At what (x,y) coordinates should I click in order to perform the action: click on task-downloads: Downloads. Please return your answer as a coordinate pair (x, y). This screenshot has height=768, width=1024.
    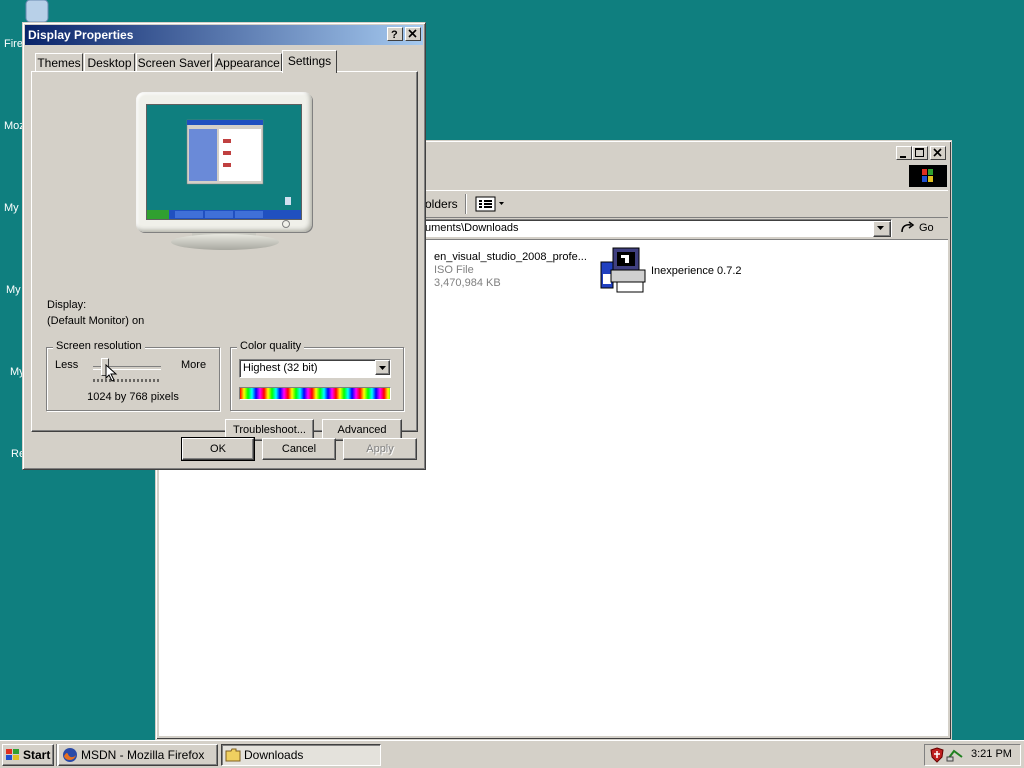
    Looking at the image, I should click on (301, 755).